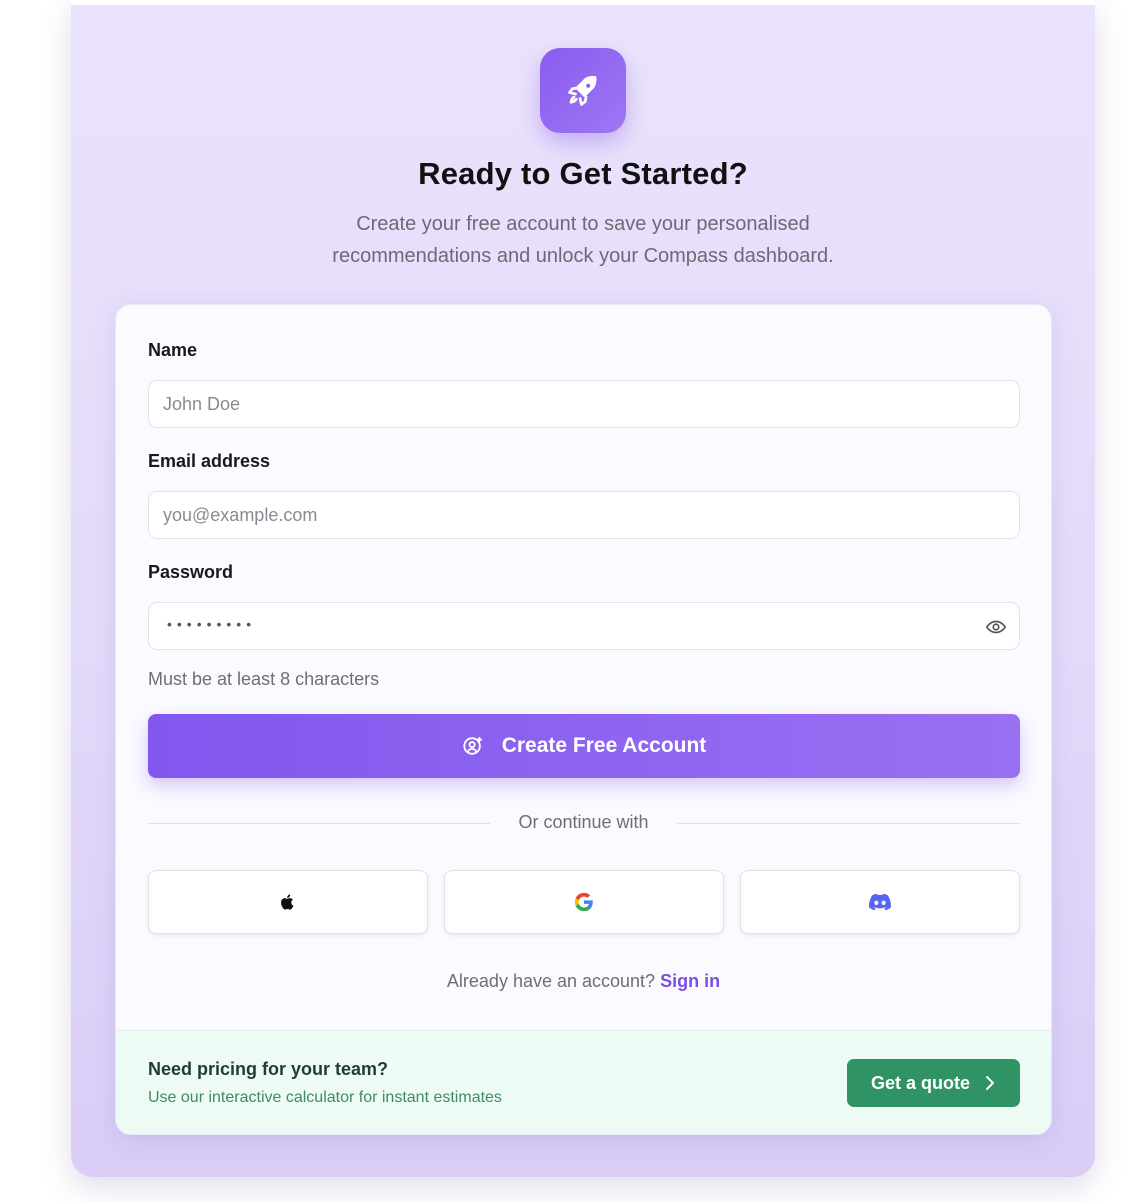 The width and height of the screenshot is (1134, 1202). Describe the element at coordinates (584, 626) in the screenshot. I see `password-input: •••••••••` at that location.